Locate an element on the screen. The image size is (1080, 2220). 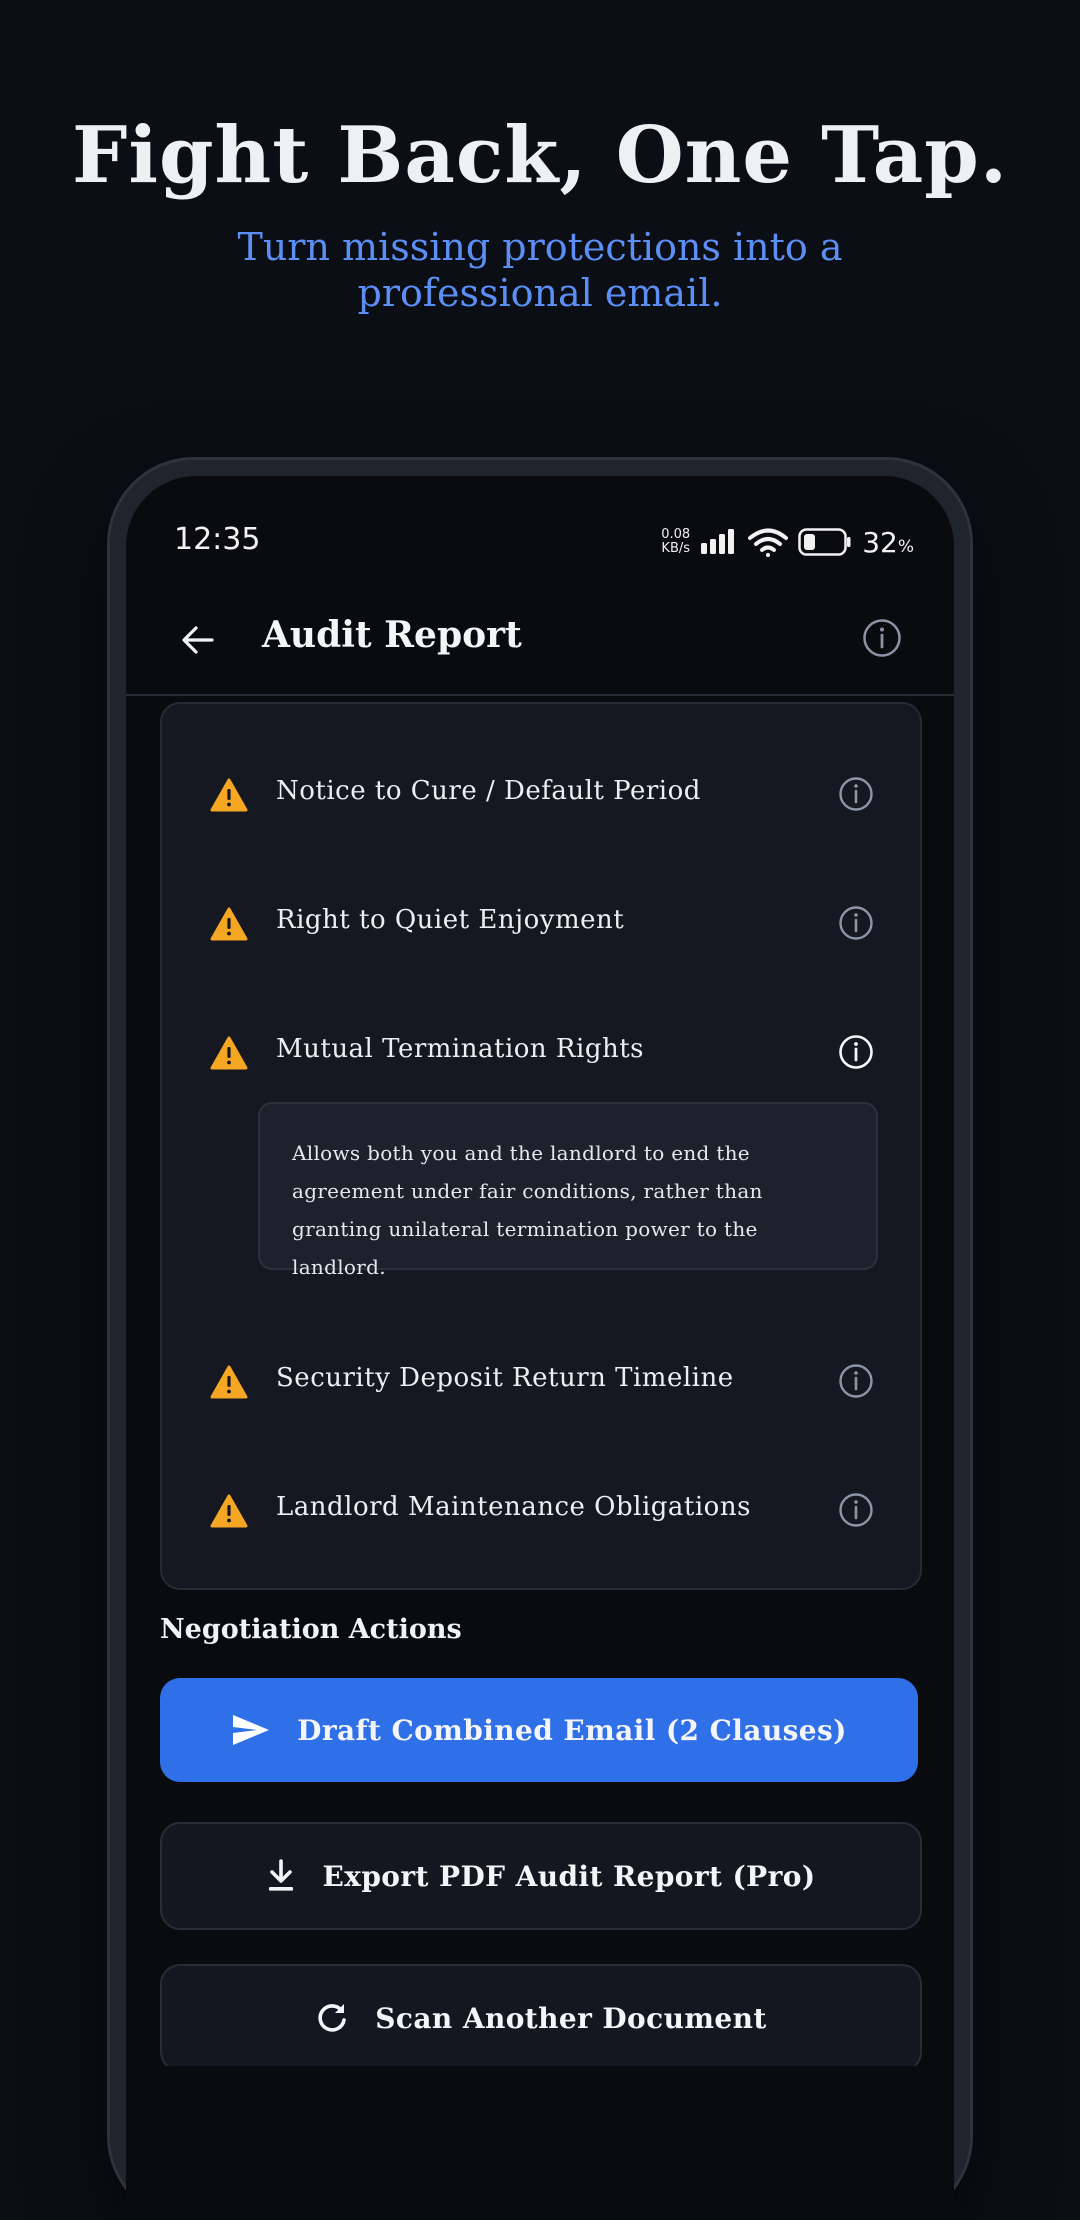
hero-title: Fight Back, One Tap. is located at coordinates (539, 155).